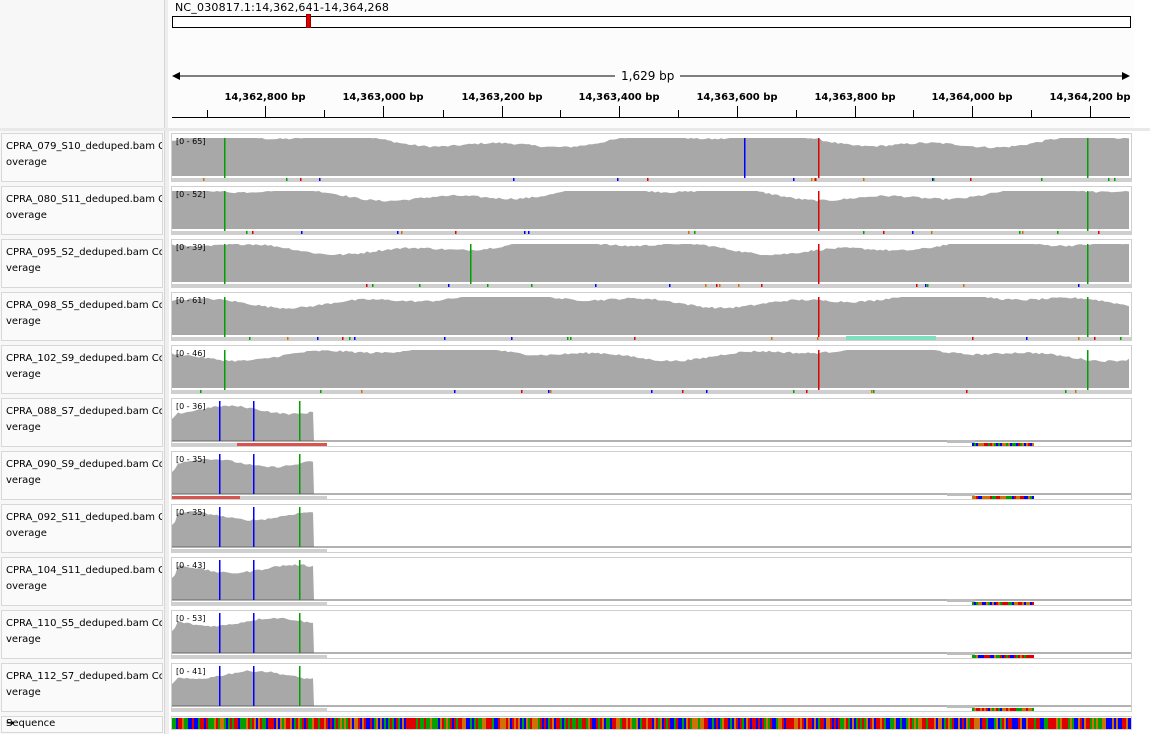 The height and width of the screenshot is (734, 1150). I want to click on coverage-track: [0 - 43], so click(651, 581).